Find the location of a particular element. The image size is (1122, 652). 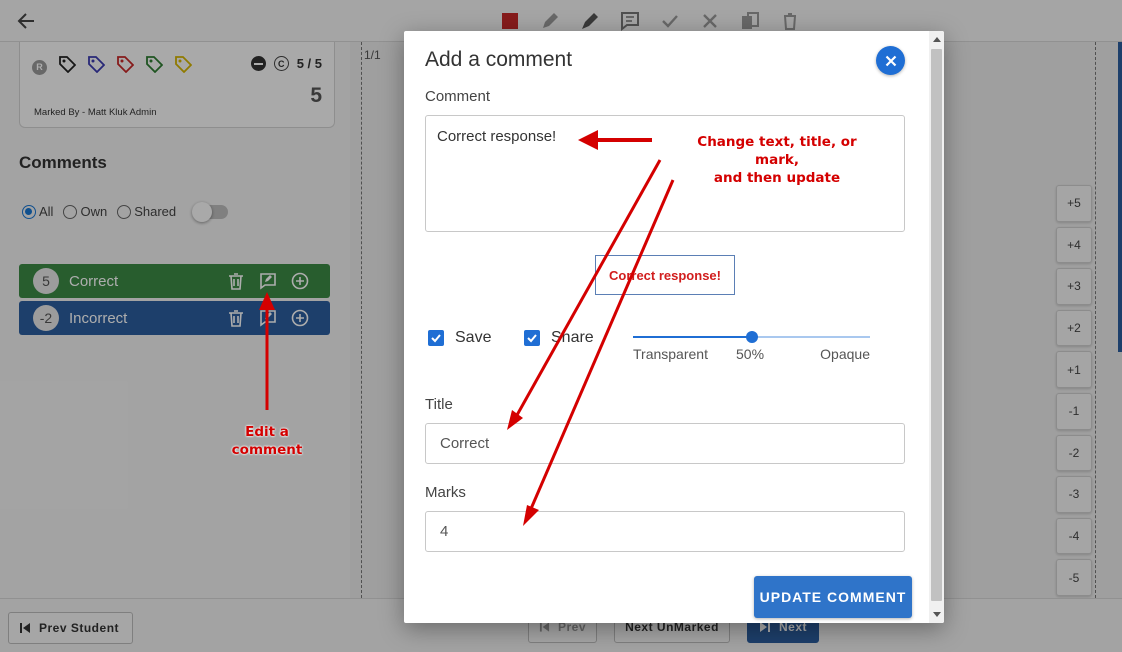

comment-preview: Correct response! is located at coordinates (665, 275).